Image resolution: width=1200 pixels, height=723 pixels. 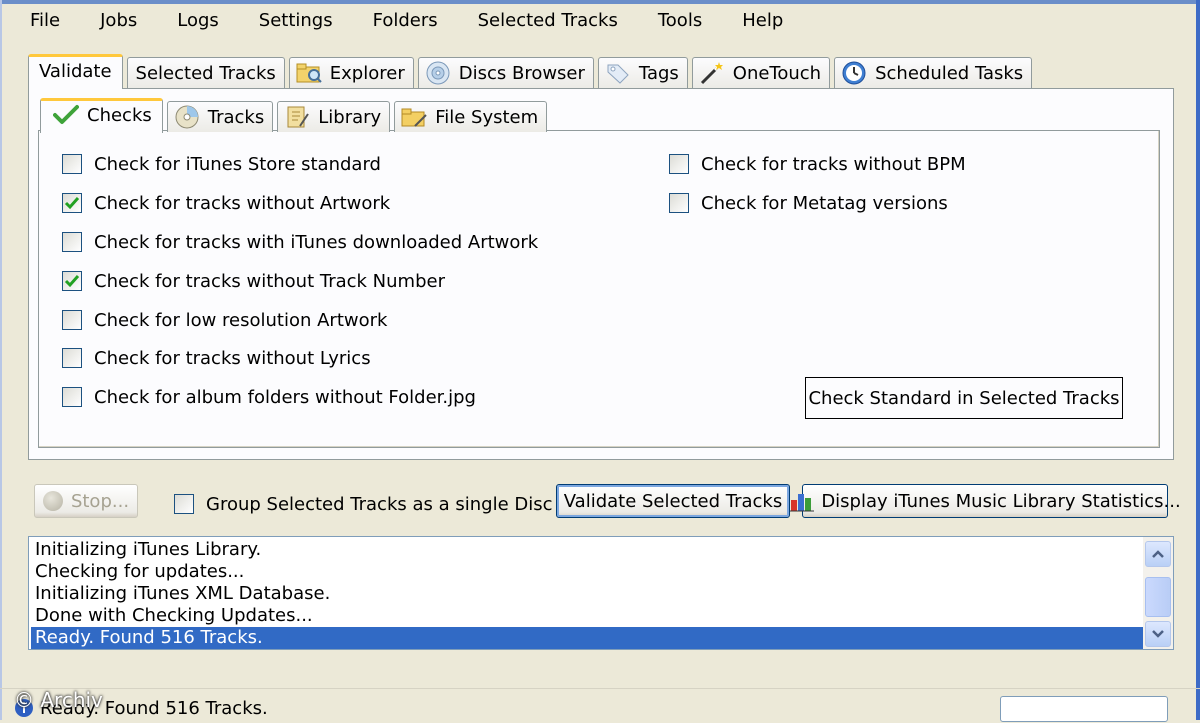 What do you see at coordinates (52, 501) in the screenshot?
I see `stop-icon` at bounding box center [52, 501].